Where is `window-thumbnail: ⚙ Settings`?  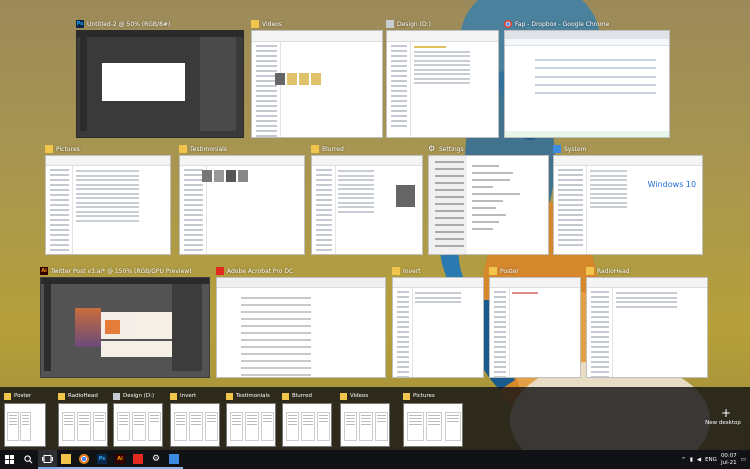 window-thumbnail: ⚙ Settings is located at coordinates (488, 199).